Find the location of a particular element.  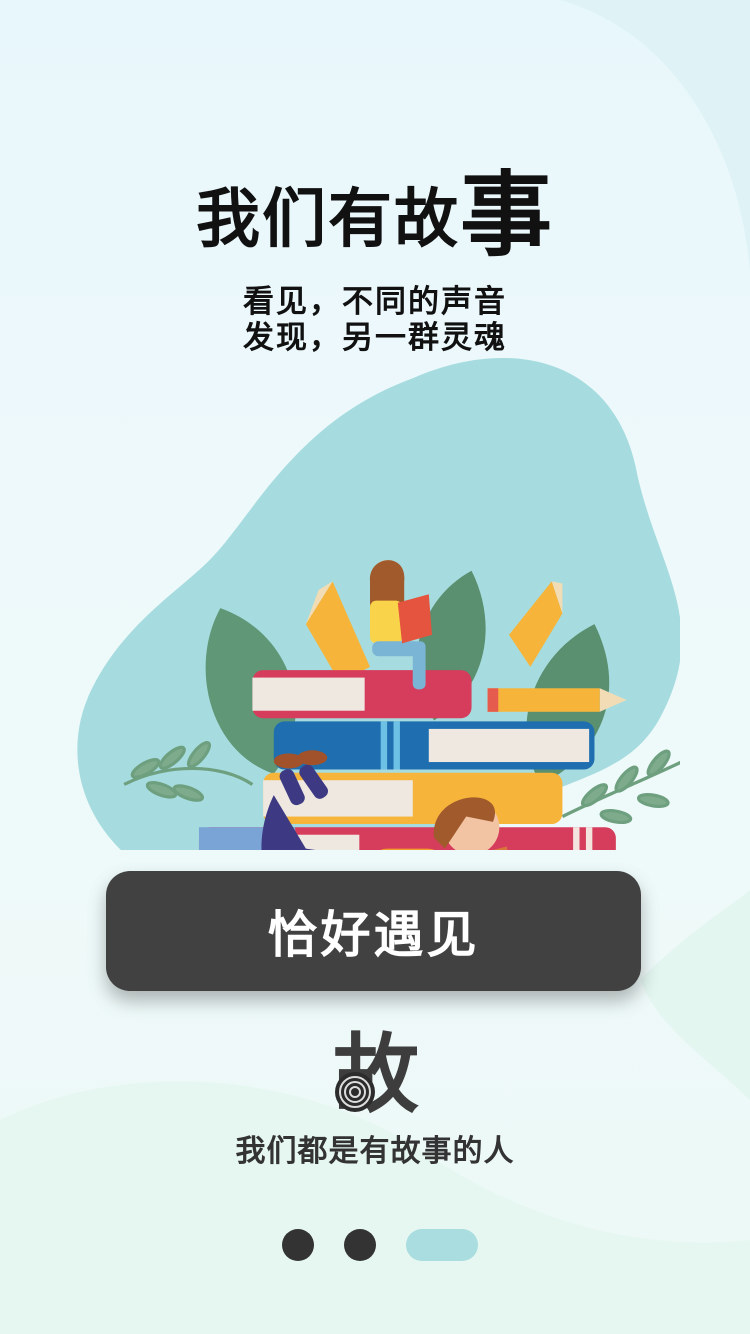

tagline: 我们都是有故事的人 is located at coordinates (375, 1151).